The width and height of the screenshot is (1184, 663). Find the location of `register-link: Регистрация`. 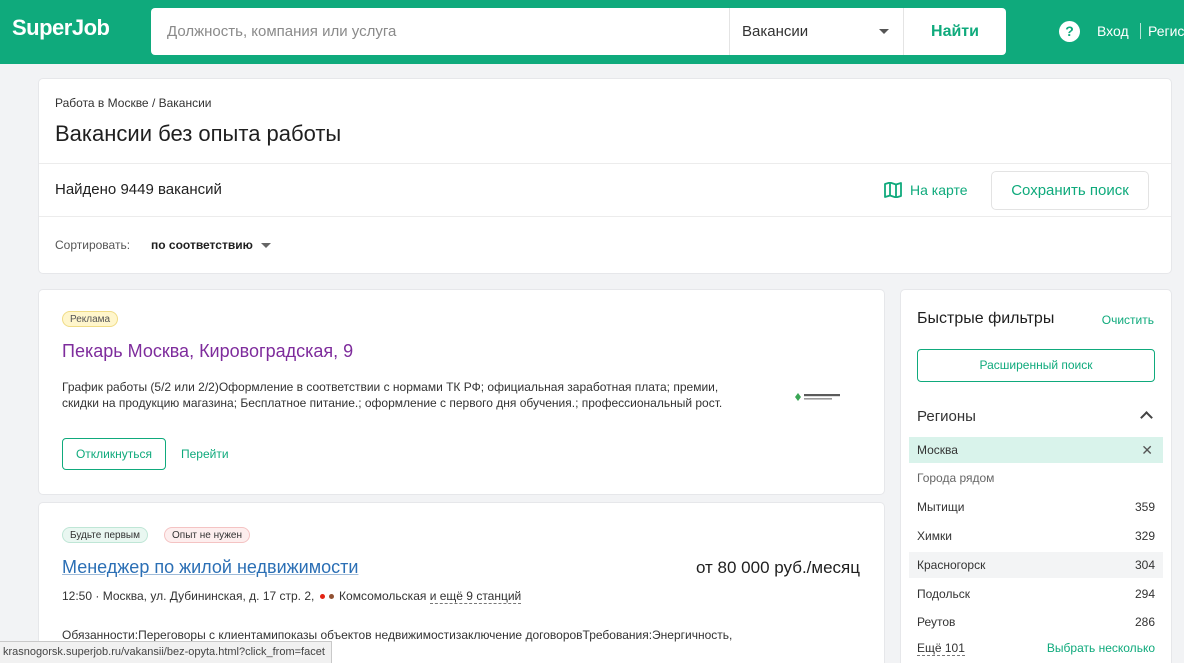

register-link: Регистрация is located at coordinates (1166, 31).